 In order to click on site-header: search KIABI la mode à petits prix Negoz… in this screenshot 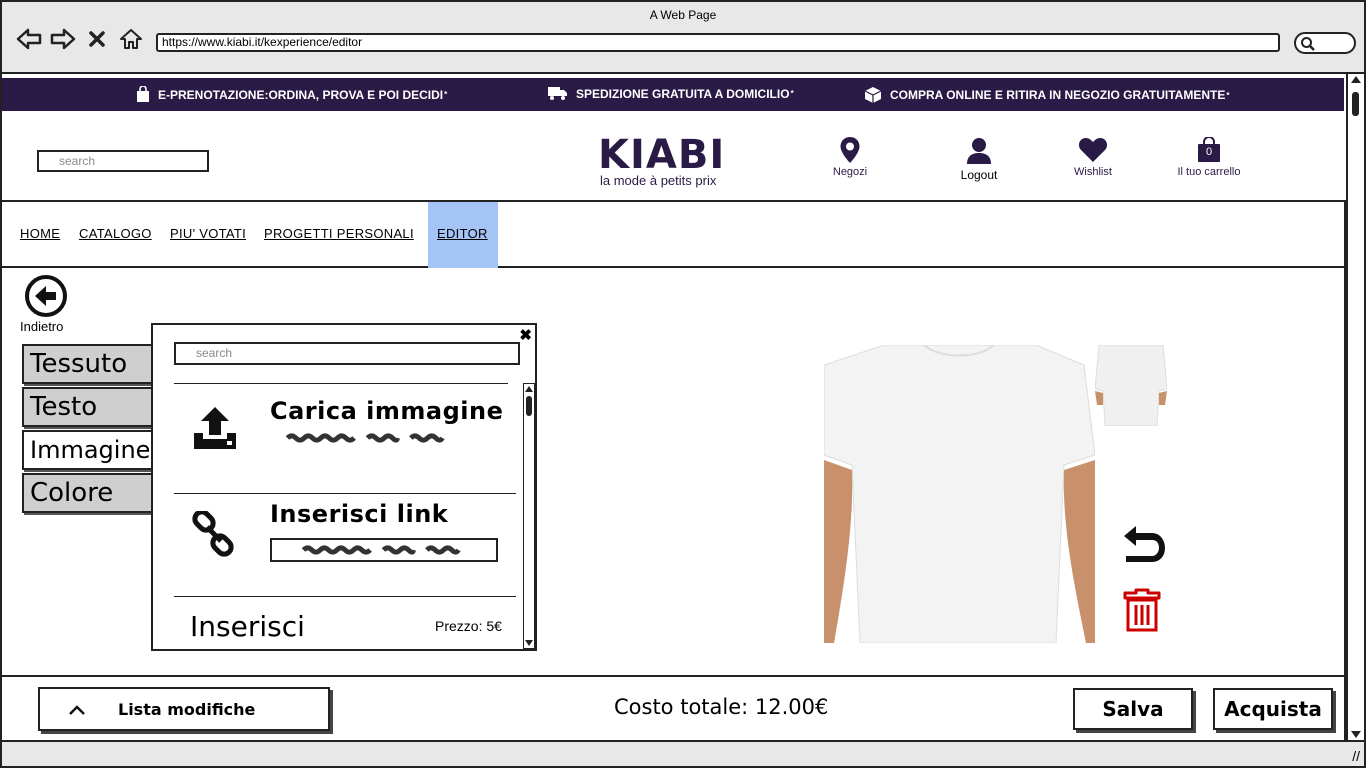, I will do `click(673, 156)`.